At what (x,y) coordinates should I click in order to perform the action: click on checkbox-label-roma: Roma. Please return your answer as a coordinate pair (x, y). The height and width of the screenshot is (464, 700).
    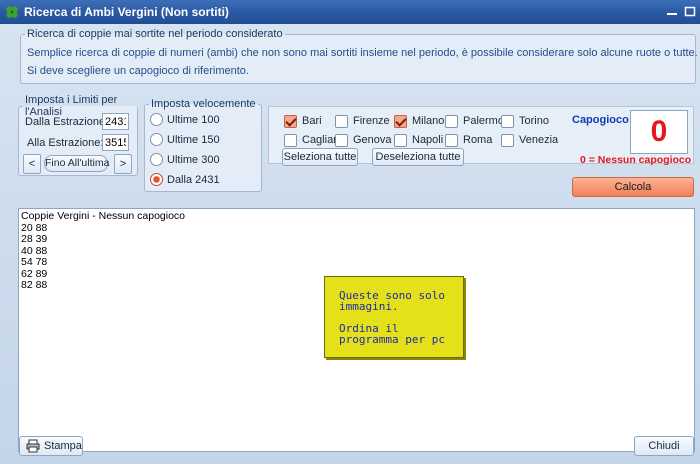
    Looking at the image, I should click on (478, 140).